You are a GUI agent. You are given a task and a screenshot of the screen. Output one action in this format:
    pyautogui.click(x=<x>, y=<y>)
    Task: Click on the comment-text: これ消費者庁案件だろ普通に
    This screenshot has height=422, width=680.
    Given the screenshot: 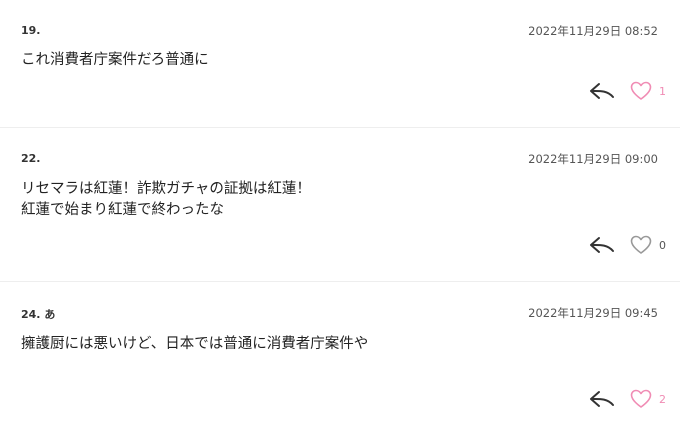 What is the action you would take?
    pyautogui.click(x=115, y=60)
    